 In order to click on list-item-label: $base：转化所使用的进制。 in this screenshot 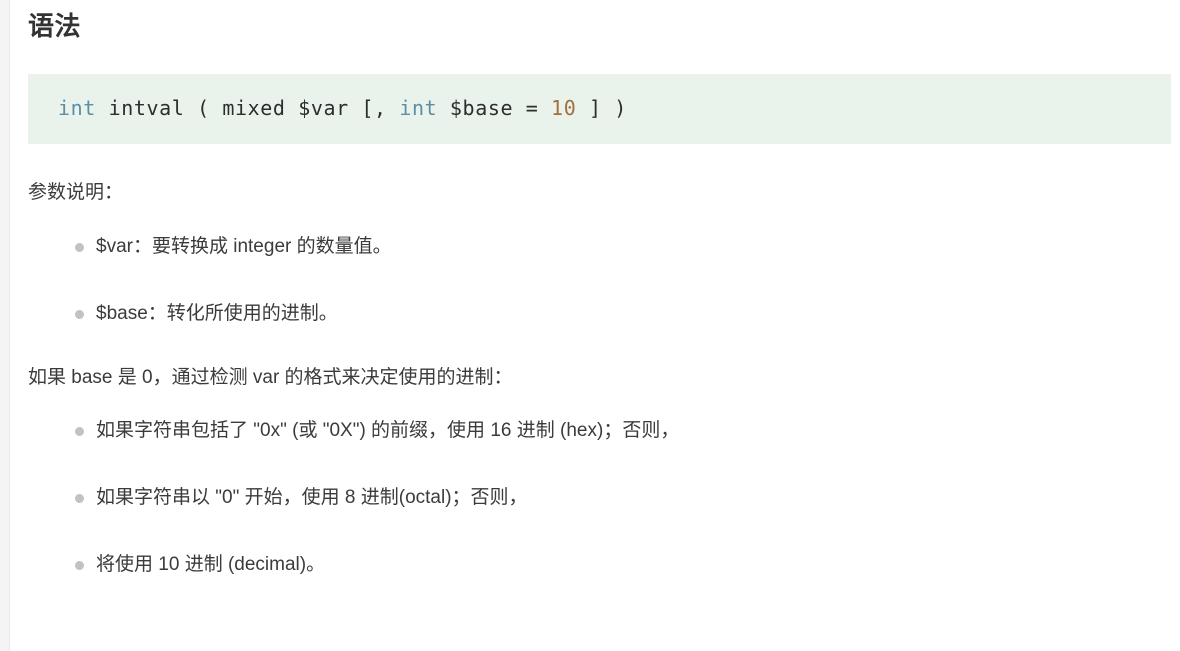, I will do `click(217, 313)`.